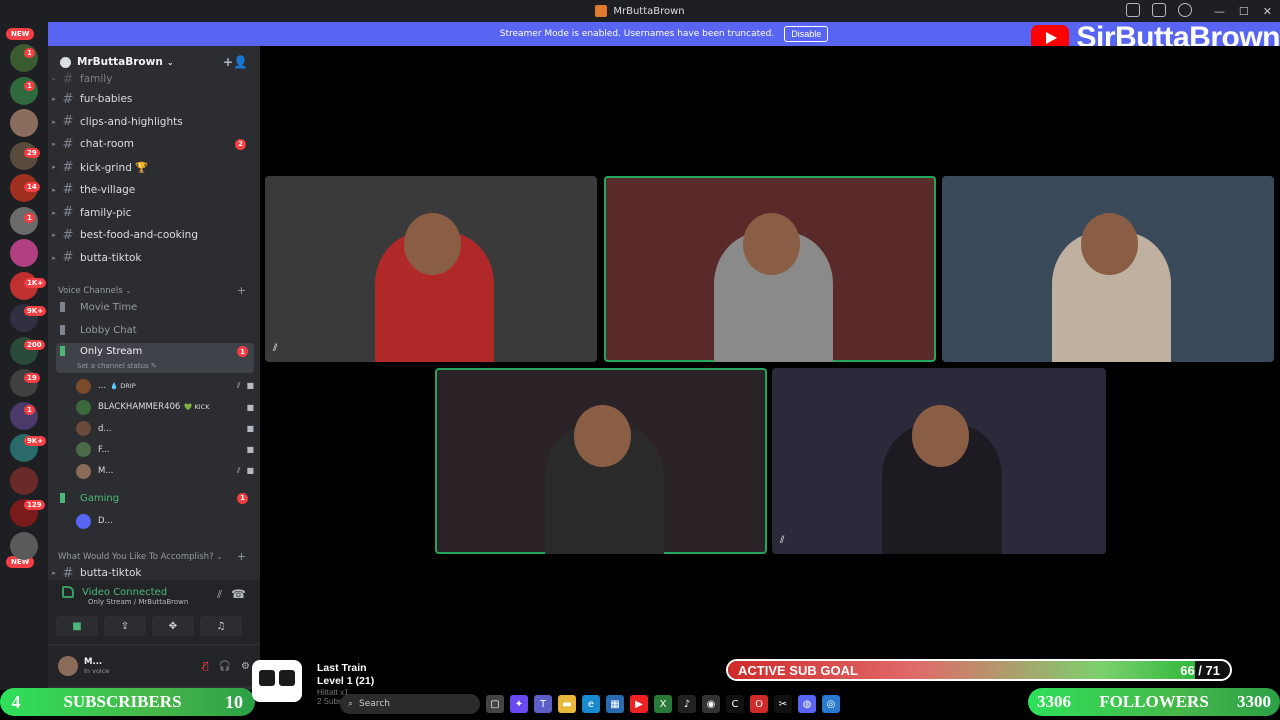 The width and height of the screenshot is (1280, 720). I want to click on tiktok-icon: ♪, so click(687, 704).